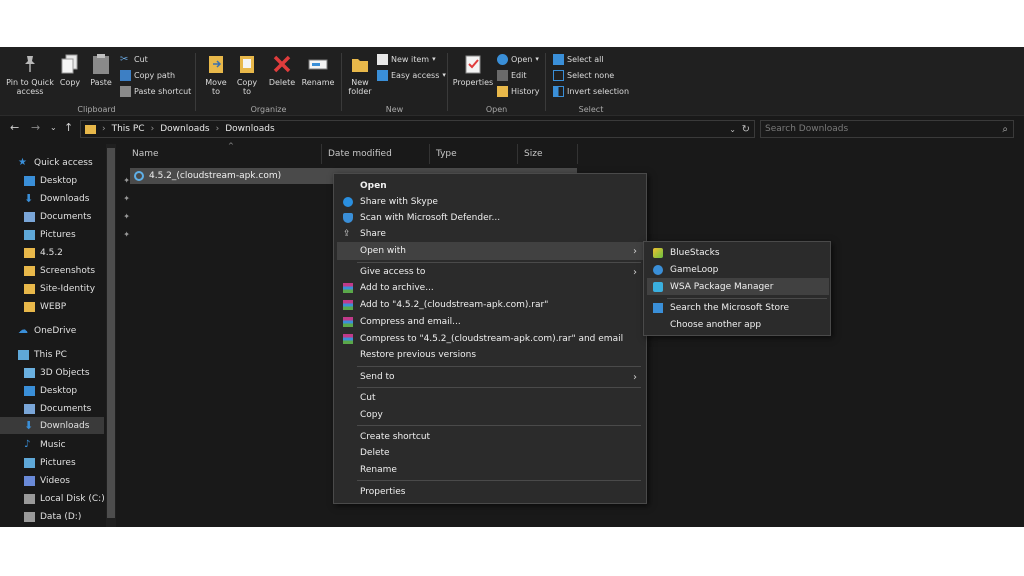 This screenshot has width=1024, height=576. I want to click on submenu-item-gameloop: GameLoop, so click(737, 270).